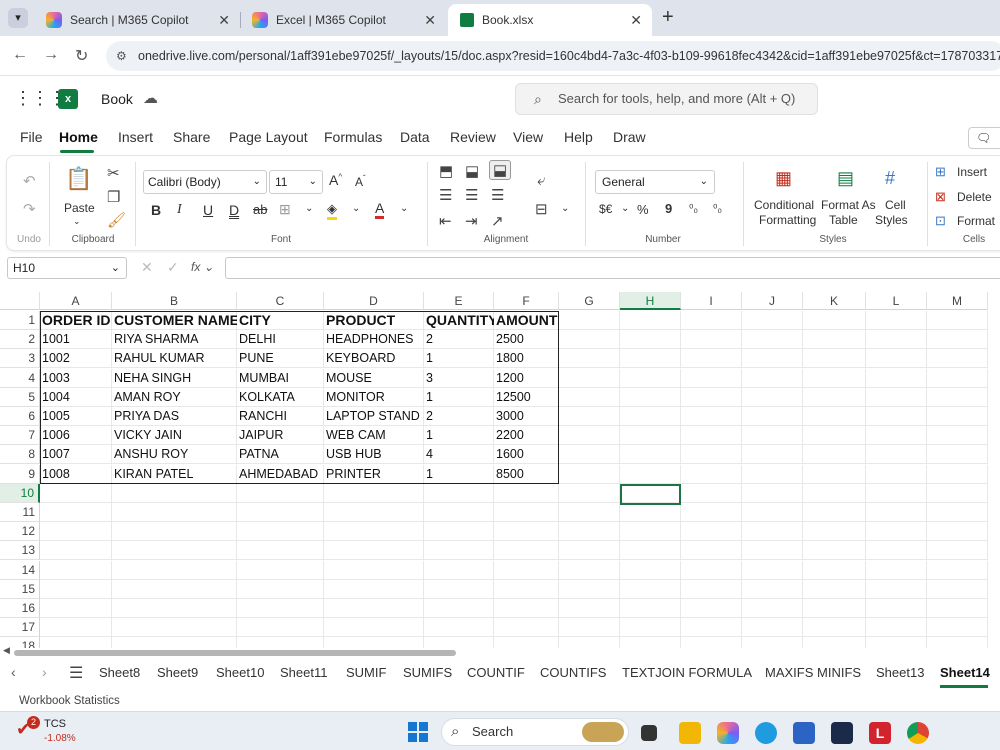 This screenshot has height=750, width=1000. Describe the element at coordinates (174, 435) in the screenshot. I see `table-data-cell: VICKY JAIN` at that location.